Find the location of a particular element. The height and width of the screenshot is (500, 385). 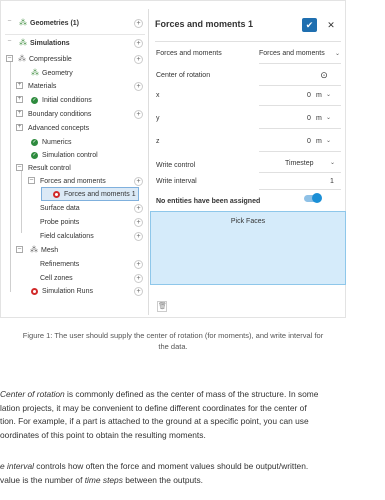

tree-item-refinements: Refinements + is located at coordinates (74, 264).